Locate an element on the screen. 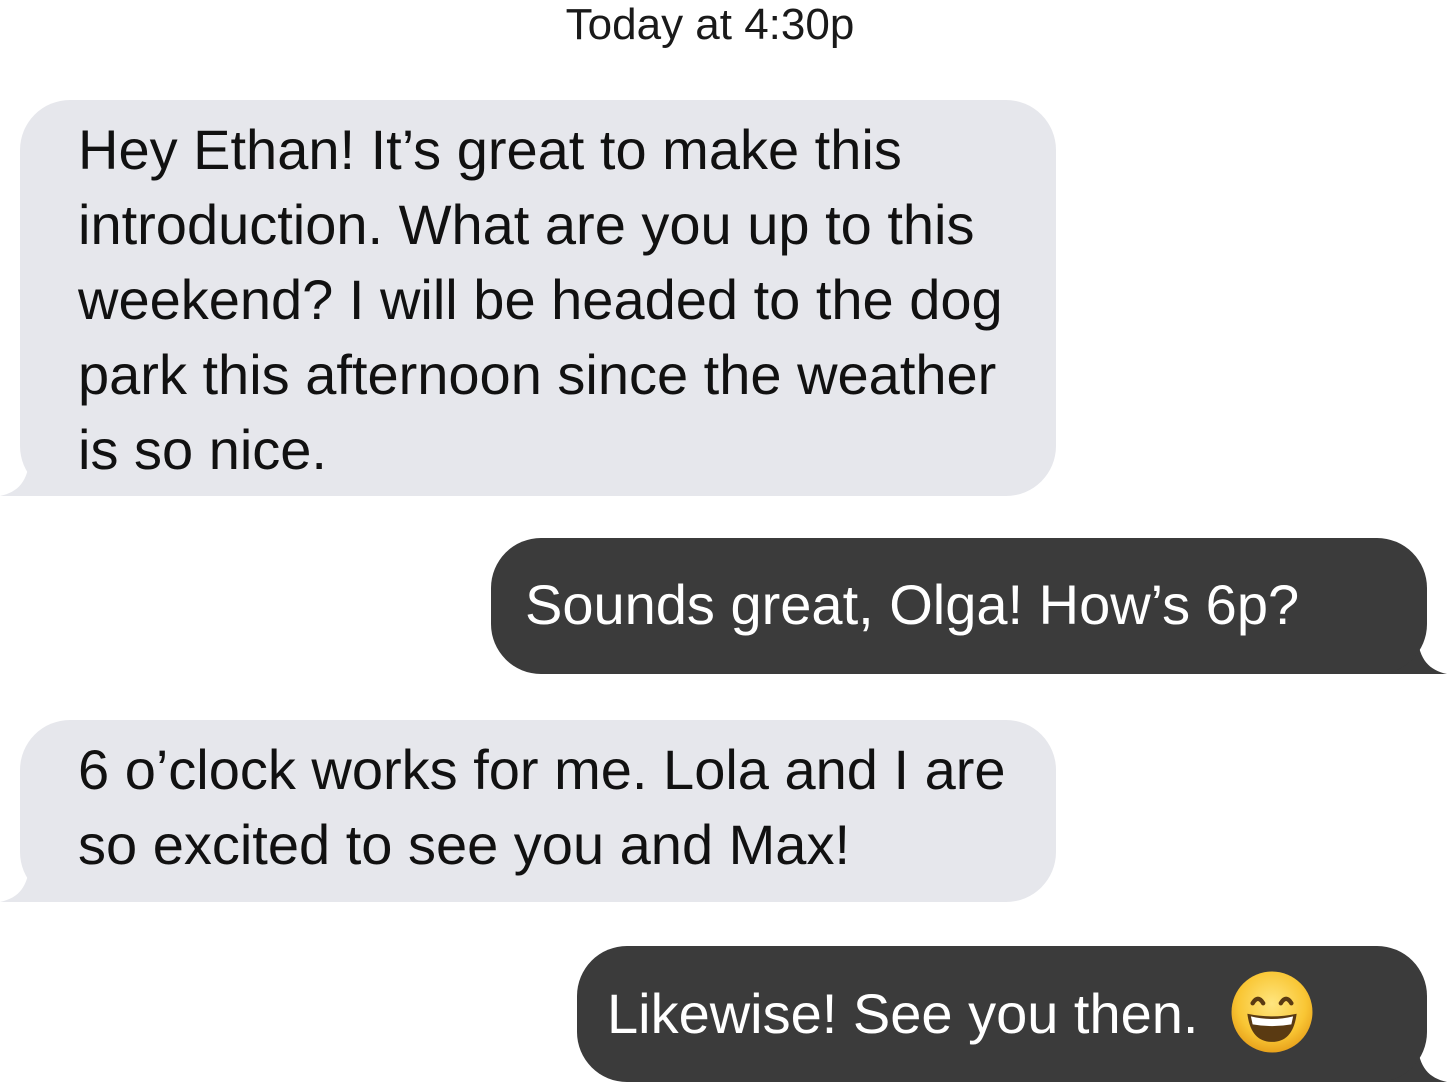 This screenshot has width=1447, height=1082. conversation-timestamp: Today at 4:30p is located at coordinates (710, 24).